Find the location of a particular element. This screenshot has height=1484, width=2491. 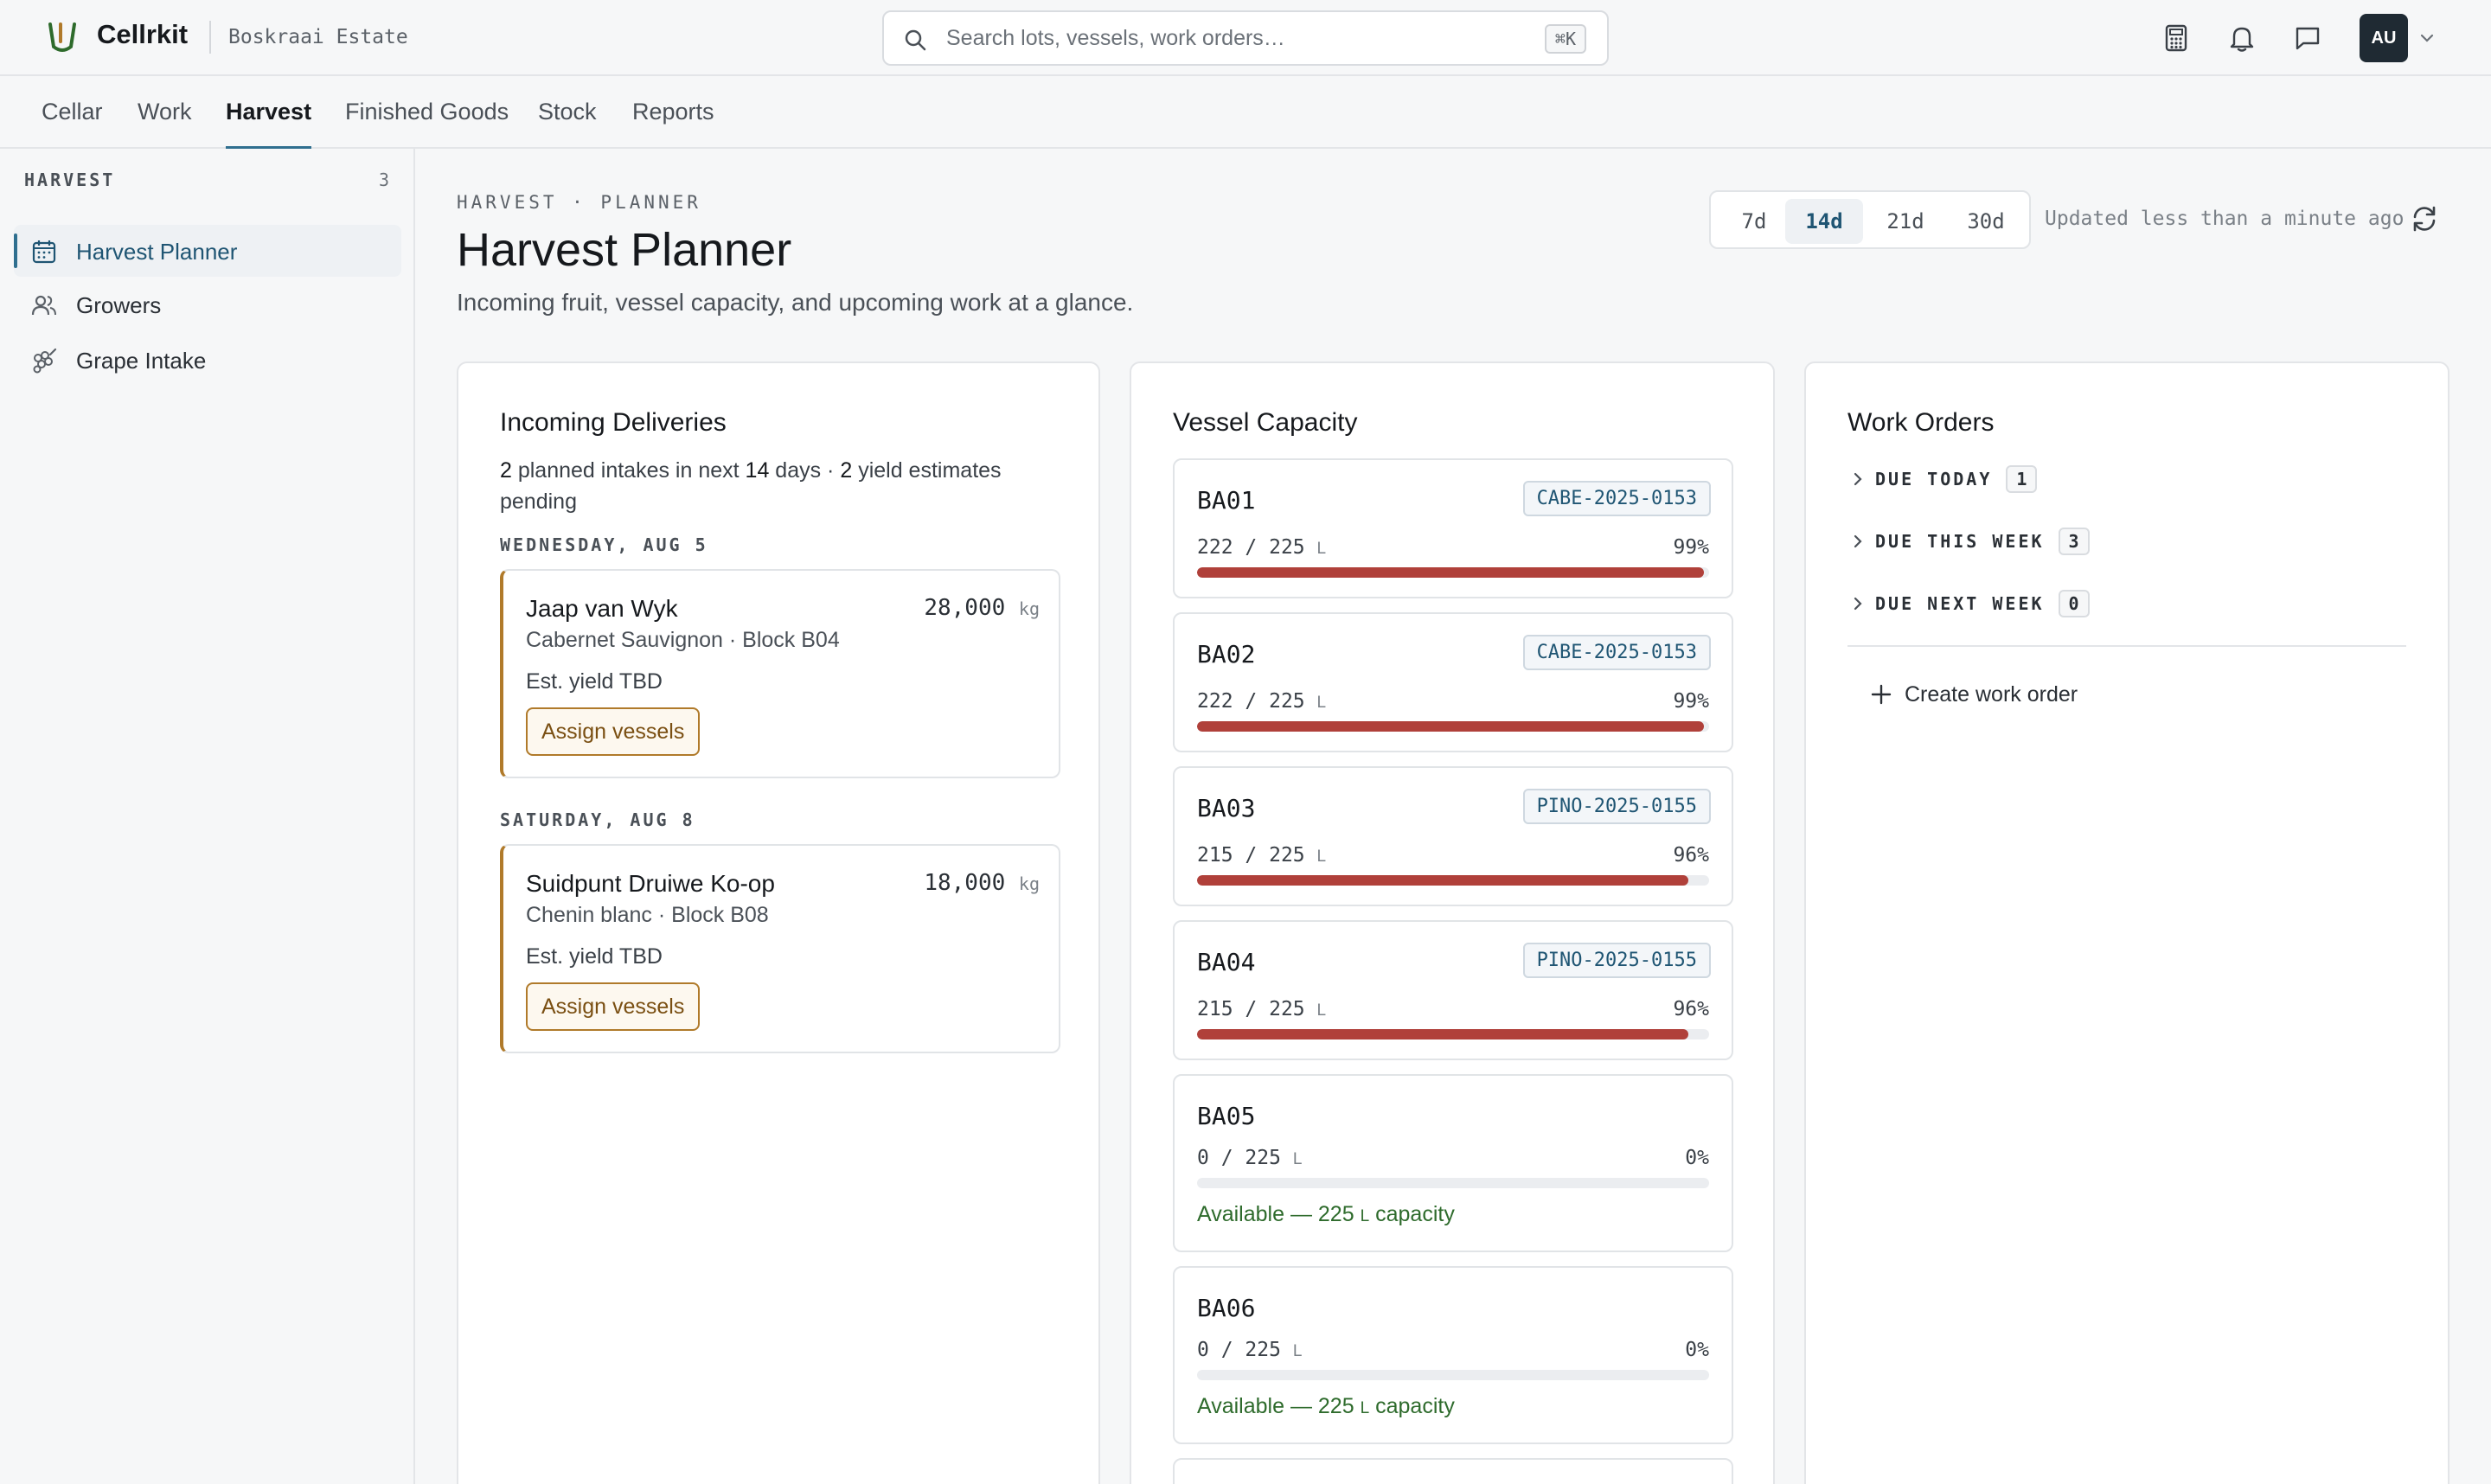

vessel-card: BA04 PINO-2025-0155 215 / 225 L 96% is located at coordinates (1453, 990).